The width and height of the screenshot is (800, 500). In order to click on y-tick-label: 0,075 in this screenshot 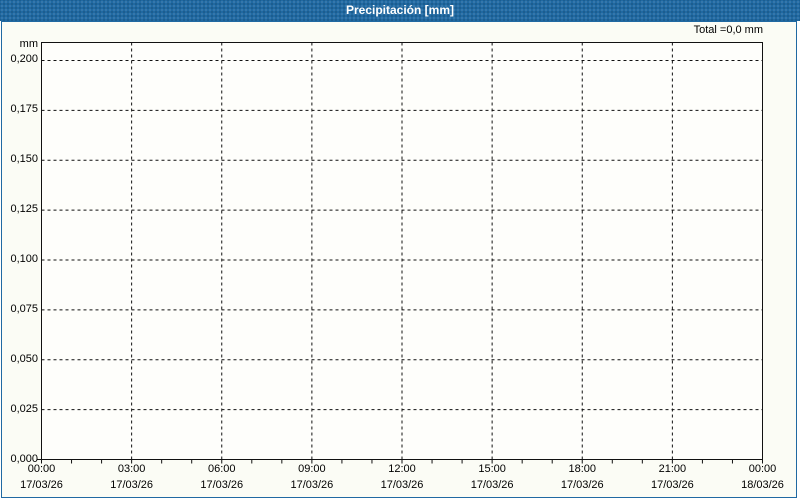, I will do `click(24, 308)`.